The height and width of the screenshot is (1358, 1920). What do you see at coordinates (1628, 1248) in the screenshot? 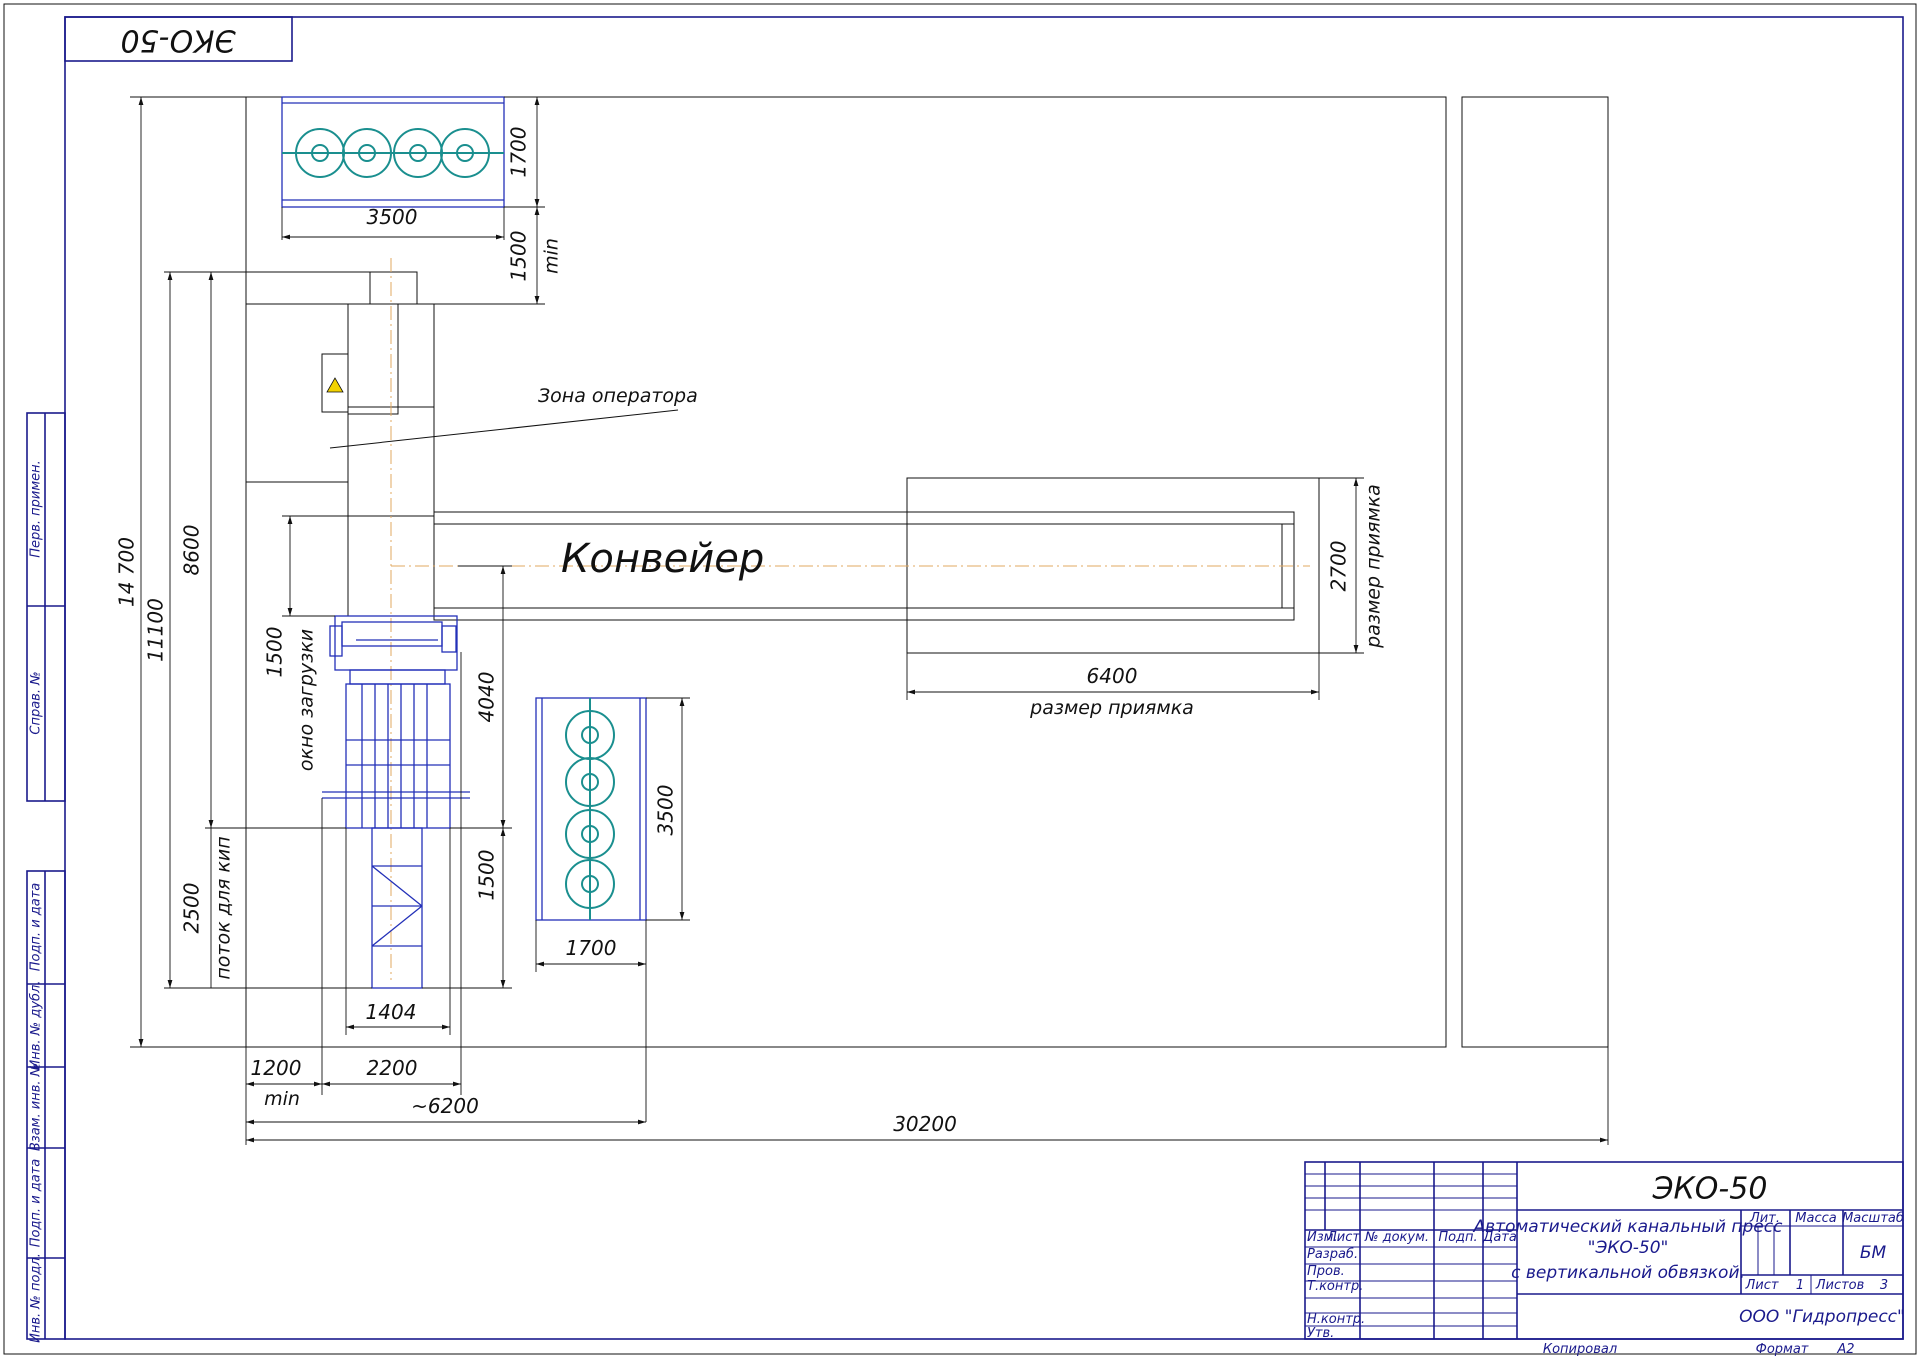
I see `title-block-desc-2: "ЭКО-50"` at bounding box center [1628, 1248].